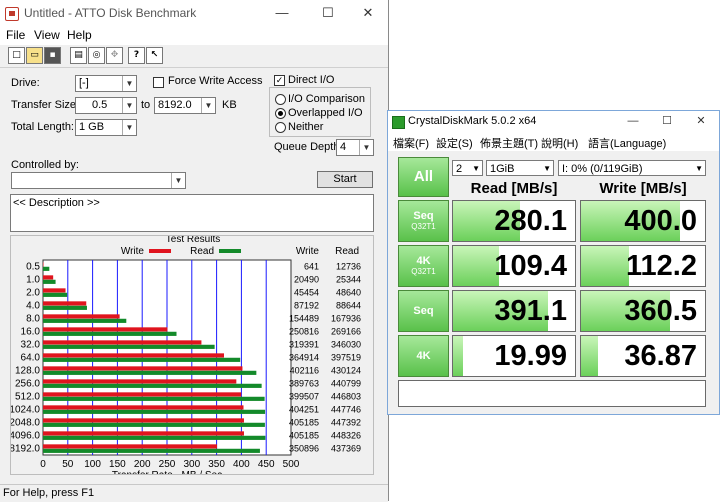 The image size is (720, 502). I want to click on legend-write-swatch, so click(160, 251).